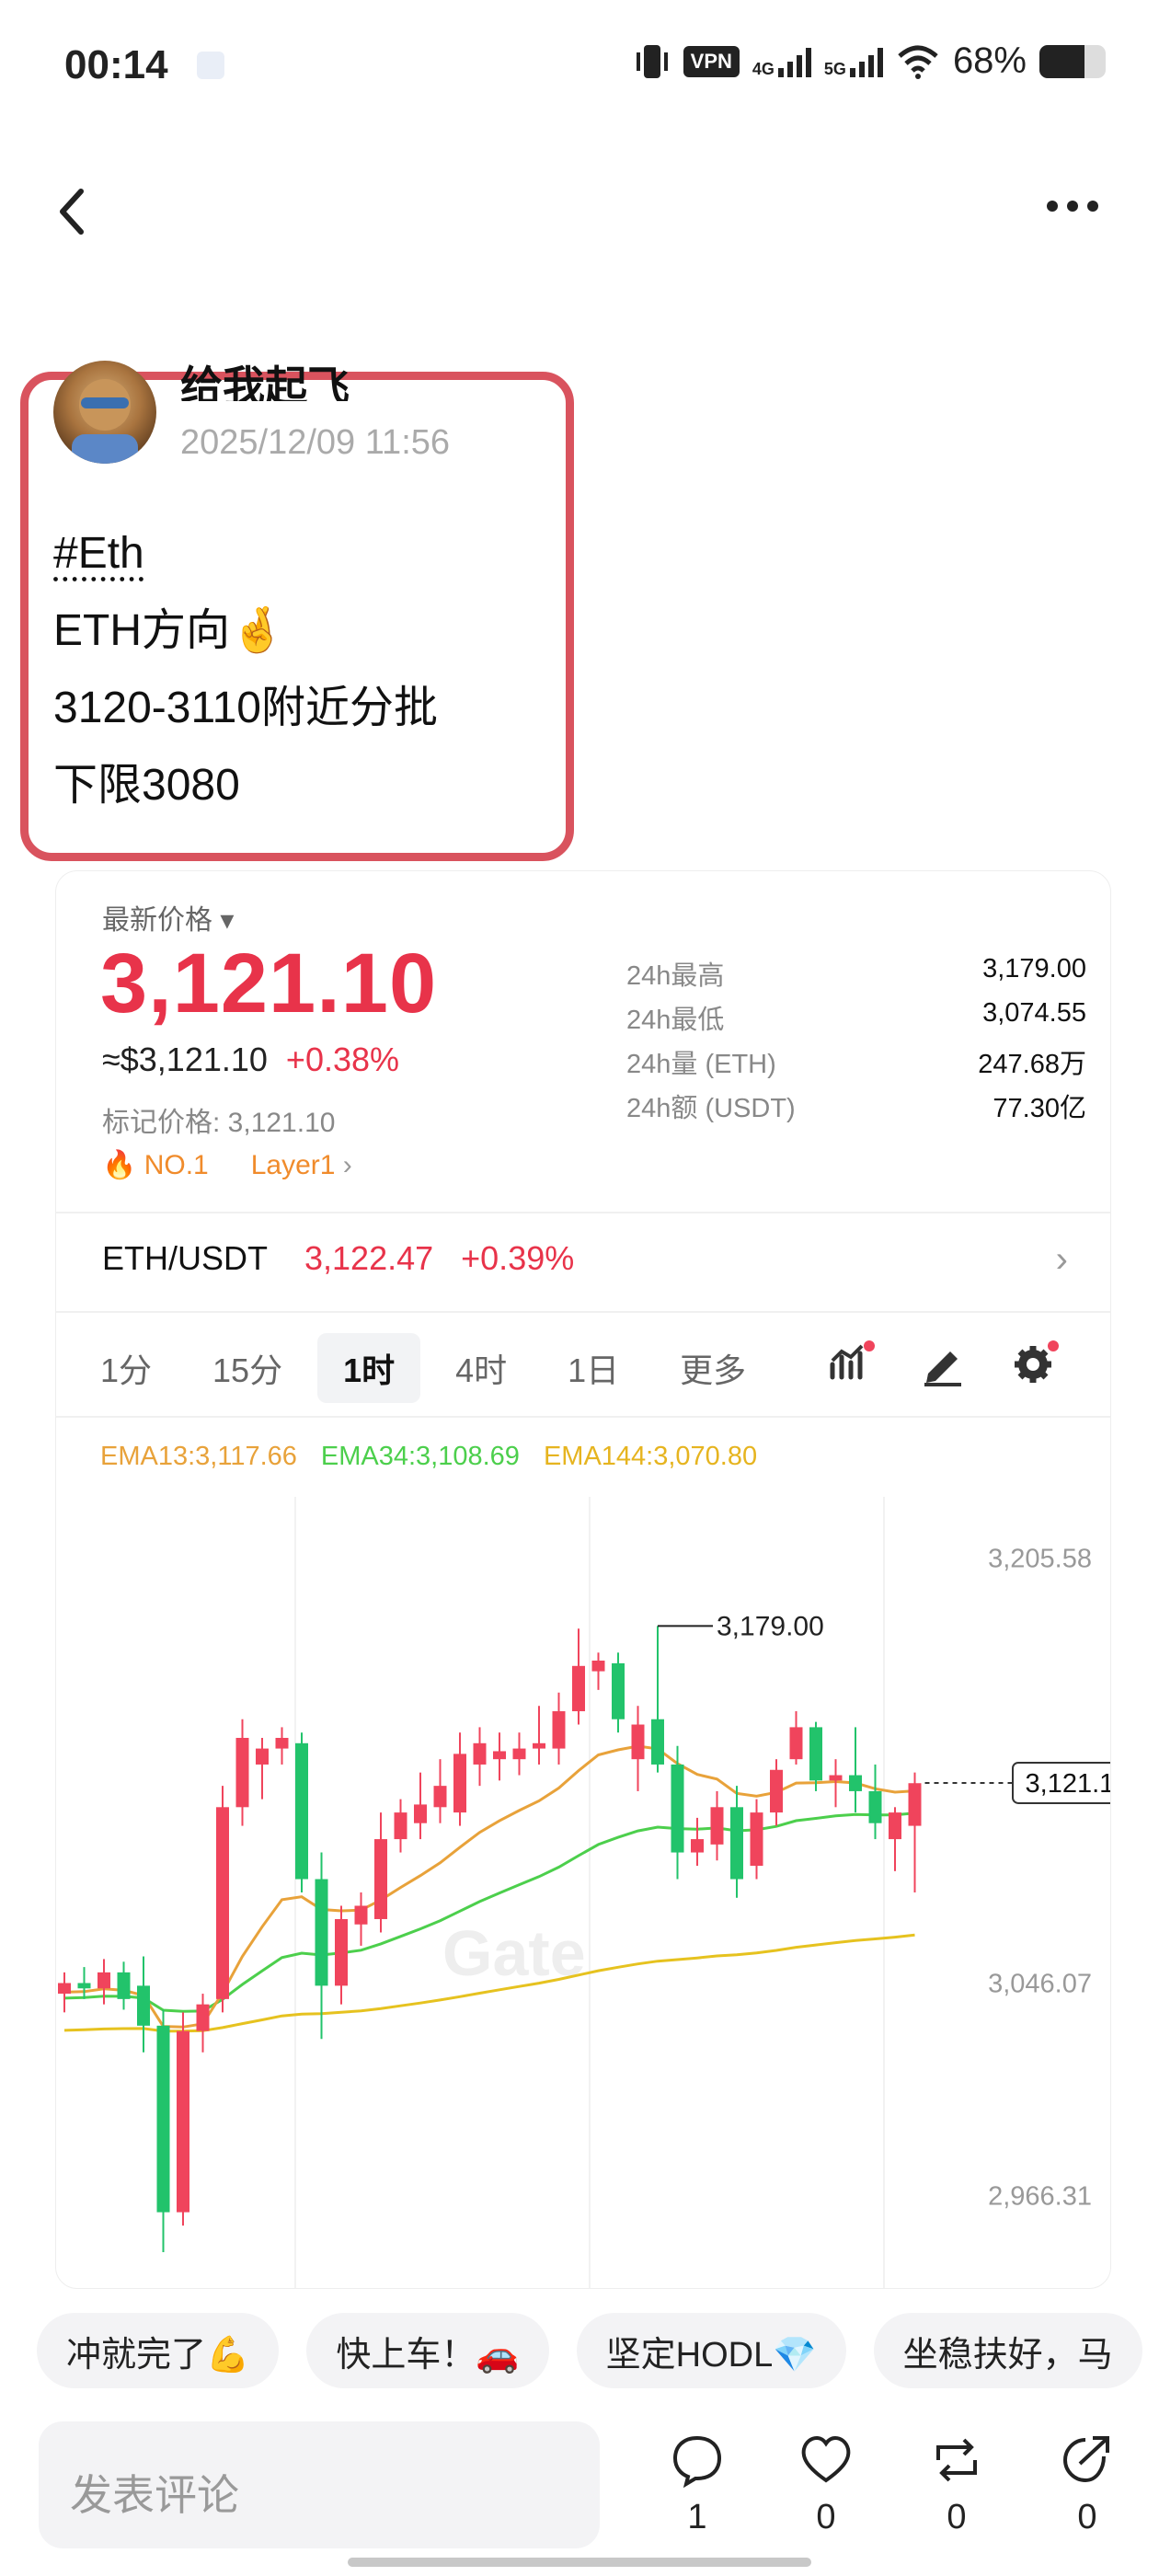 The height and width of the screenshot is (2576, 1159). What do you see at coordinates (198, 1456) in the screenshot?
I see `ema13-label: EMA13:3,117.66` at bounding box center [198, 1456].